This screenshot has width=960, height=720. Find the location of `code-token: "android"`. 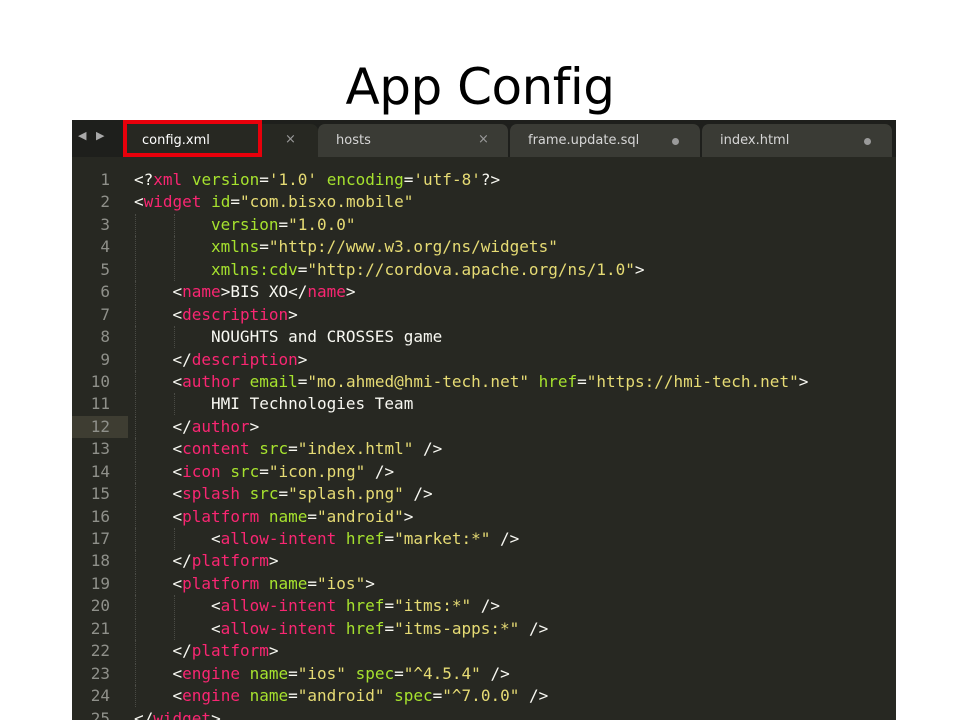

code-token: "android" is located at coordinates (341, 696).